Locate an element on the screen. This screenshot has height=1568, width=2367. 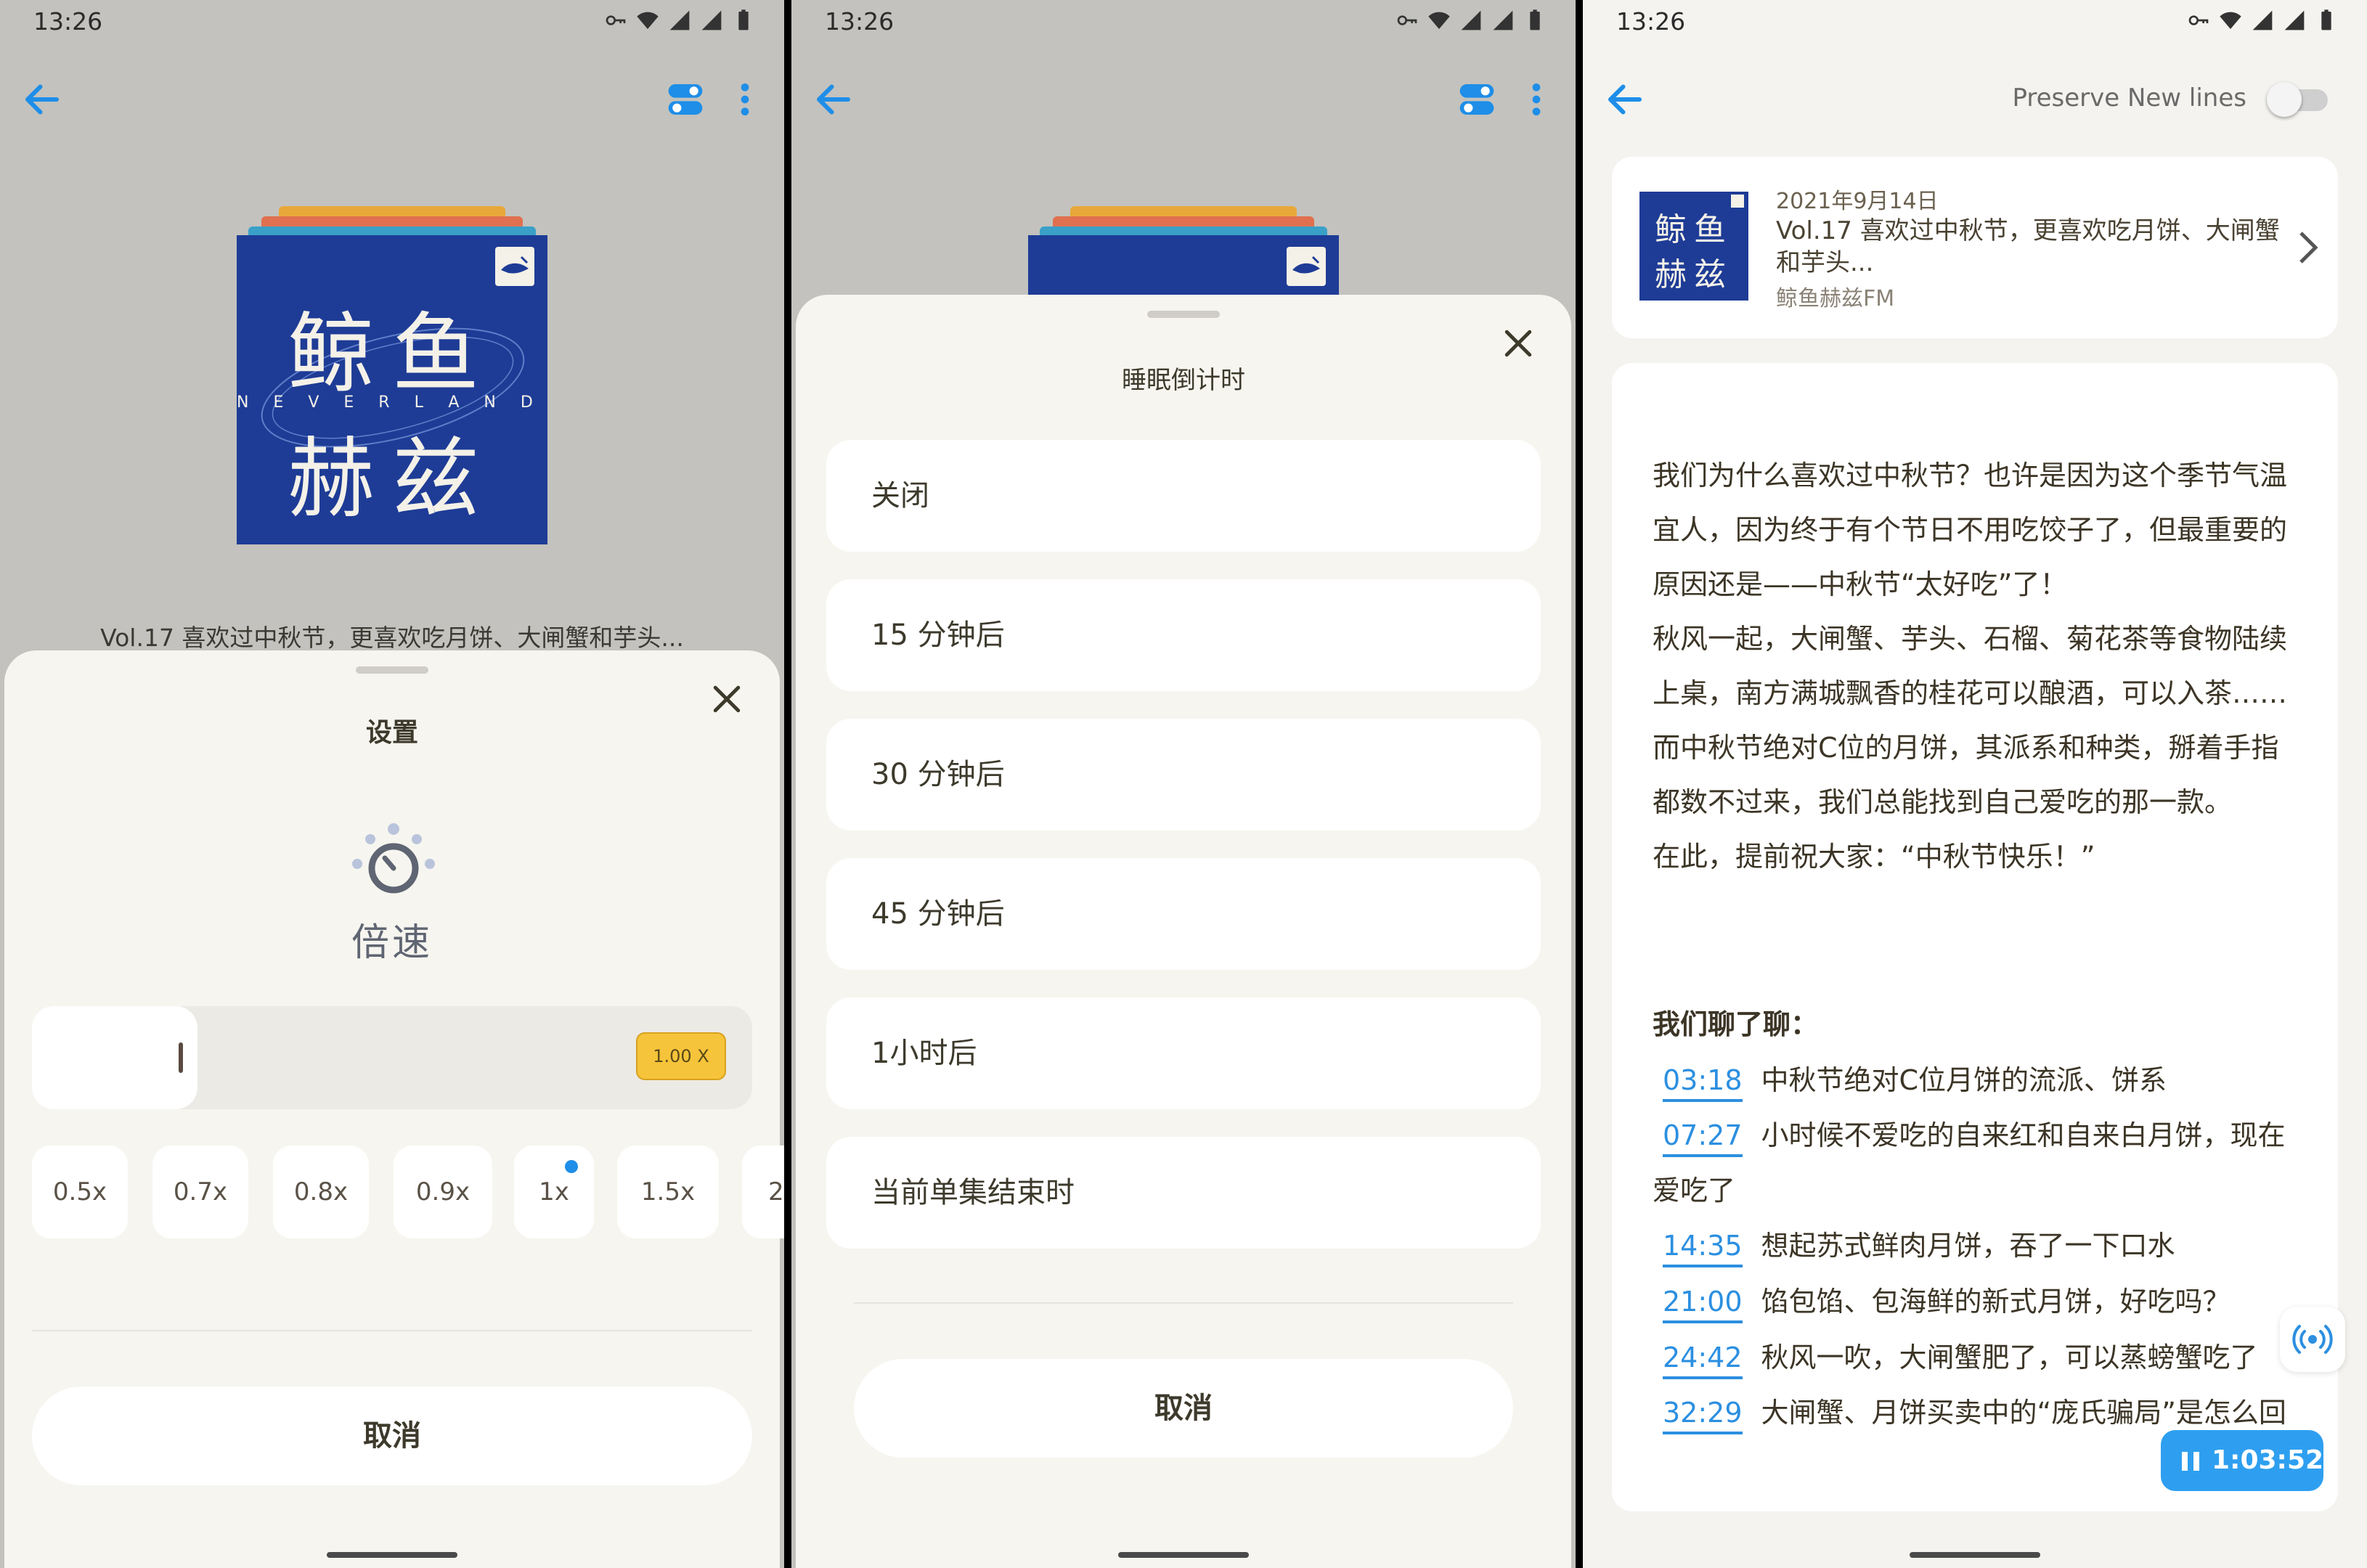
timestamp-text: 馅包馅、包海鲜的新式月饼，好吃吗？ is located at coordinates (1996, 1302).